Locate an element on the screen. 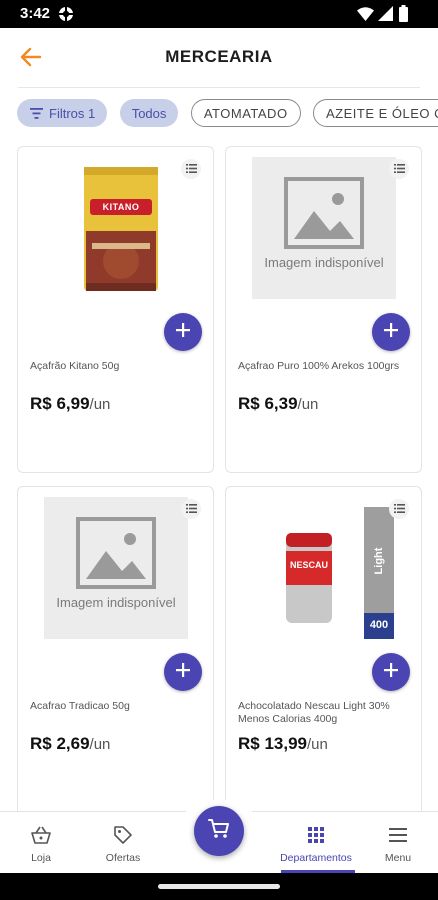  nav-item-loja: Loja is located at coordinates (41, 843).